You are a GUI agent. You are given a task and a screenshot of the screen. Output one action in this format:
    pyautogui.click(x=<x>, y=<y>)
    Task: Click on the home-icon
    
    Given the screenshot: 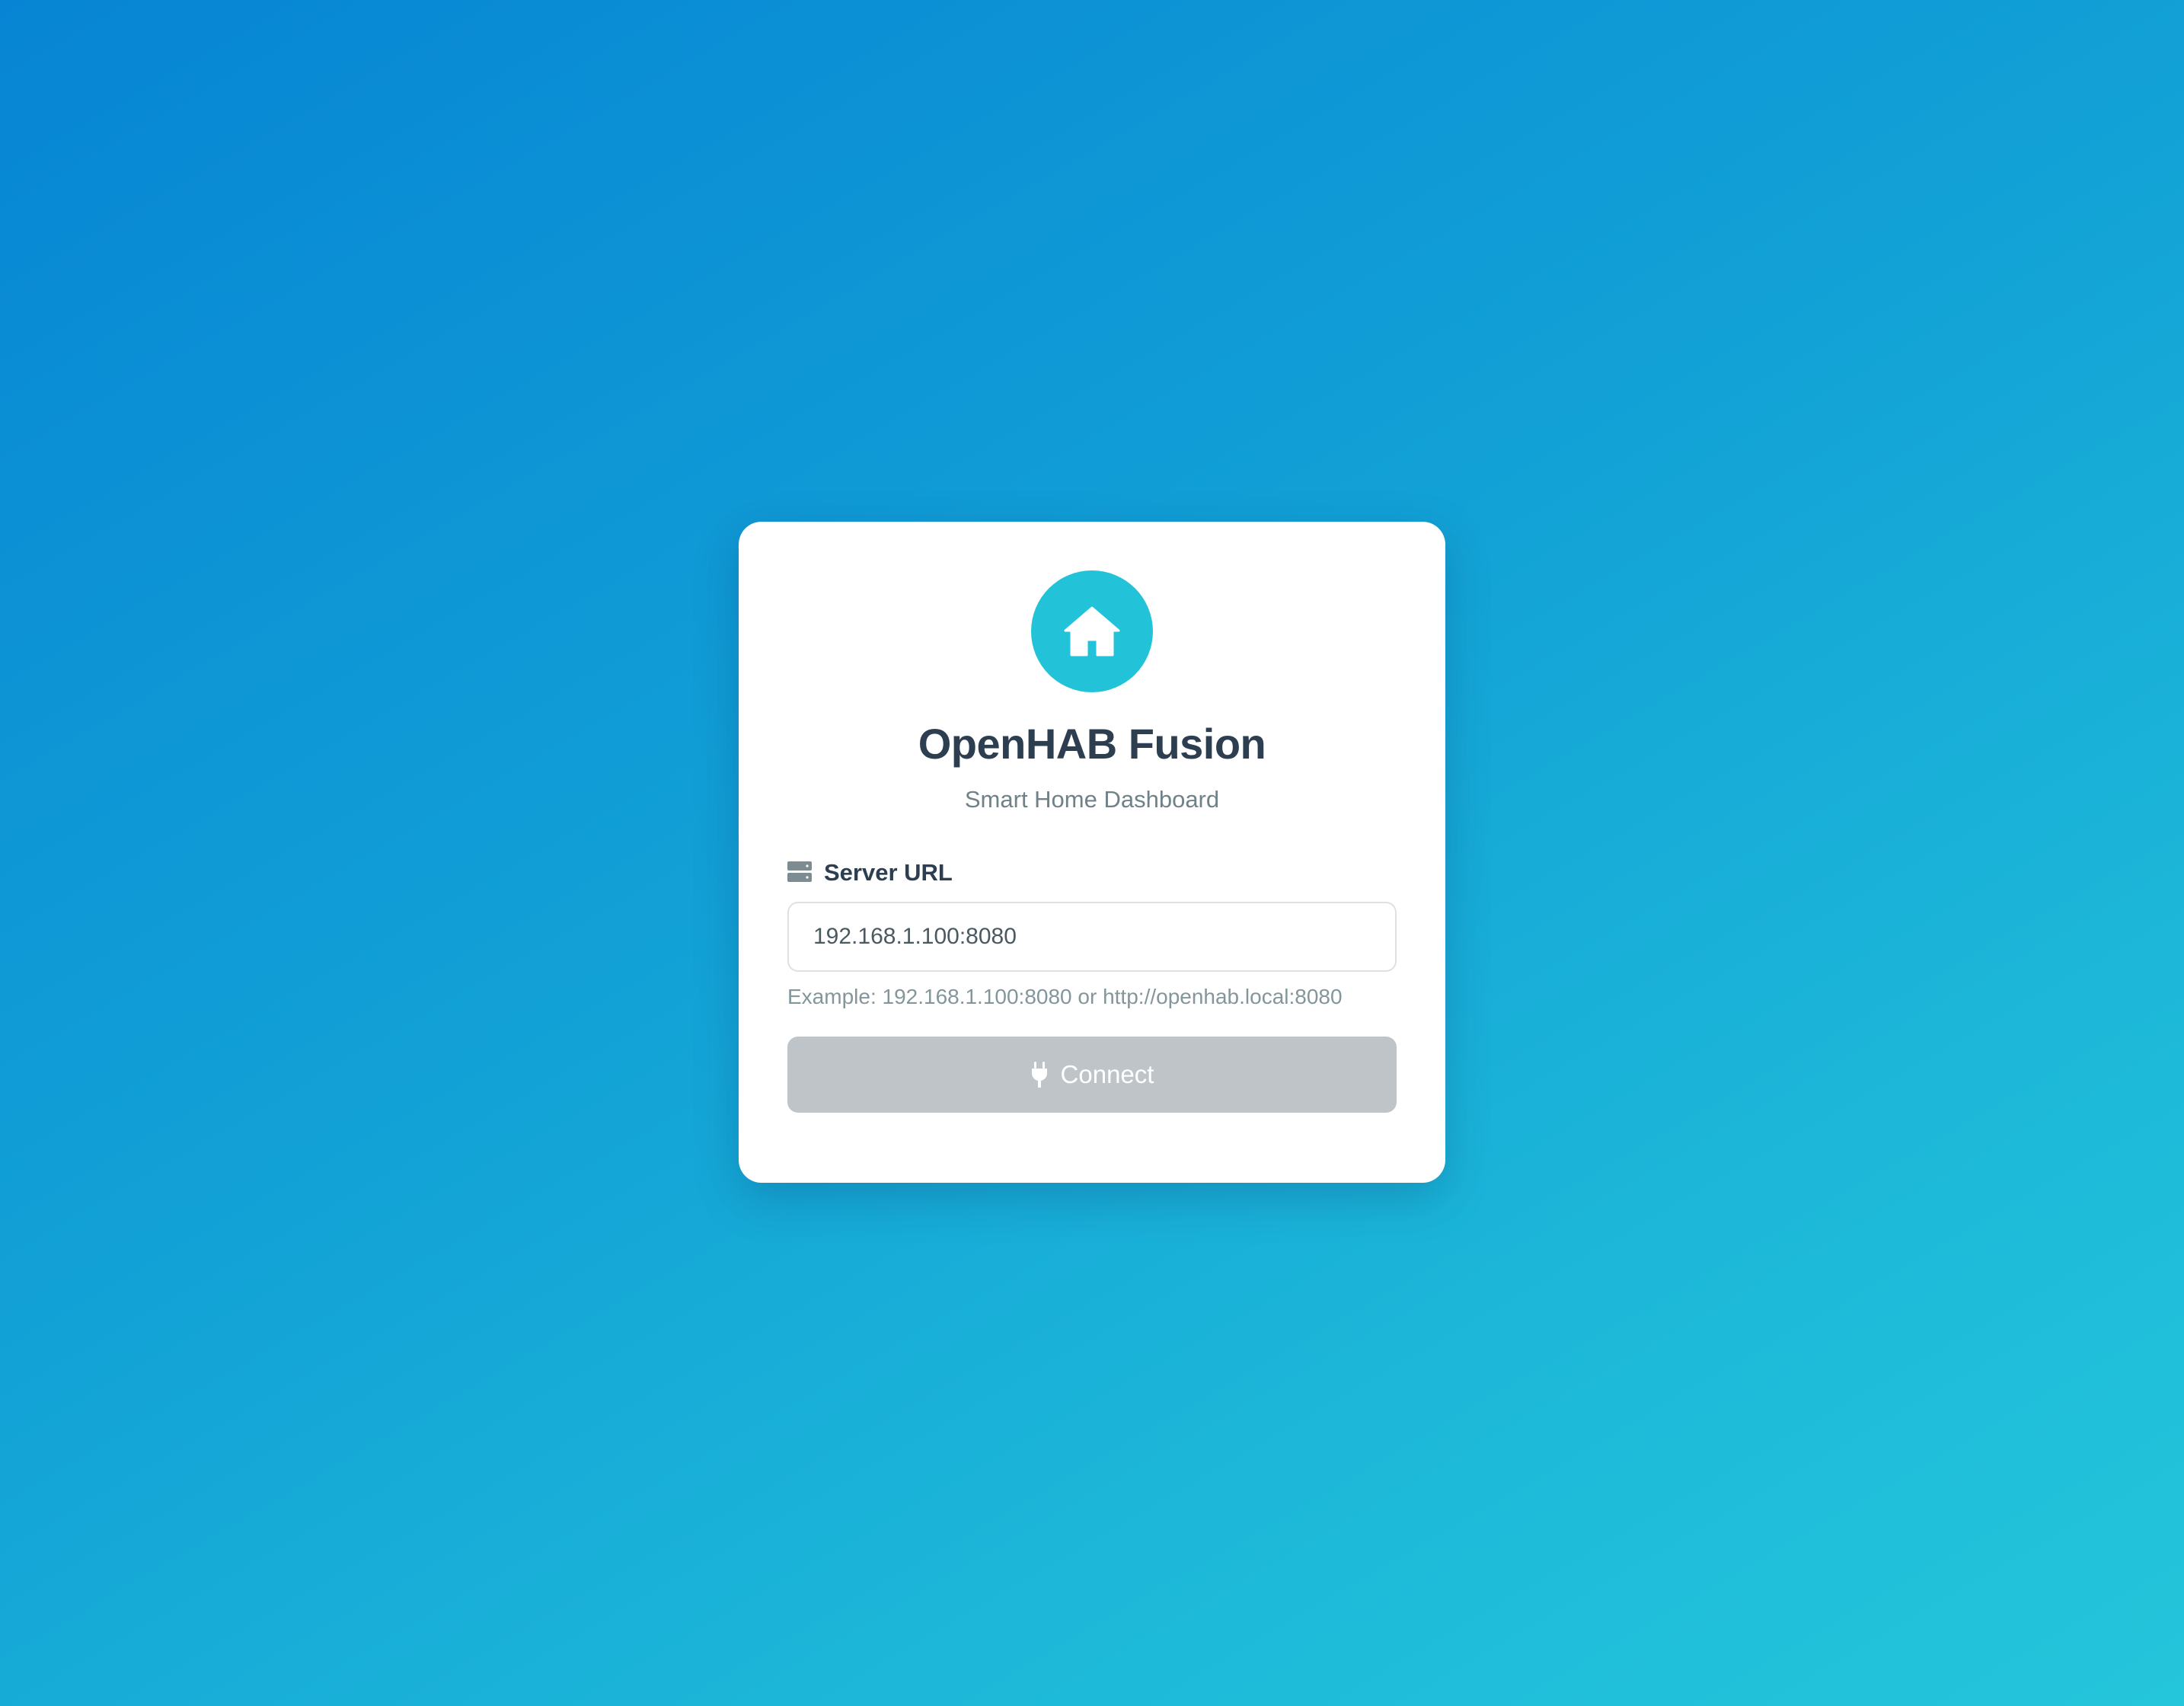 What is the action you would take?
    pyautogui.click(x=1092, y=631)
    